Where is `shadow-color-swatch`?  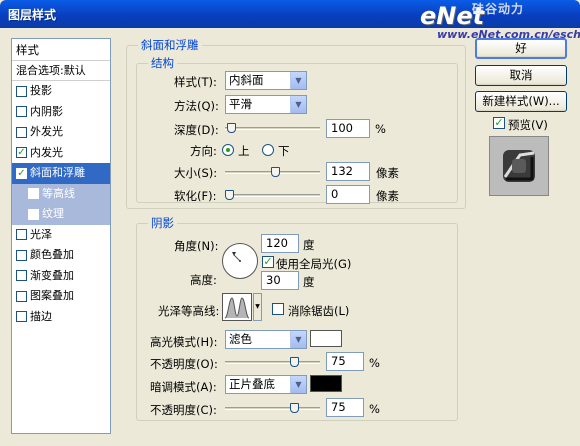
shadow-color-swatch is located at coordinates (326, 383).